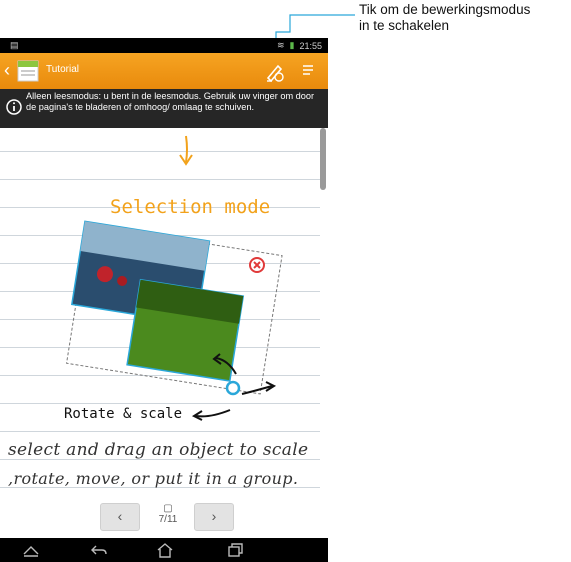 This screenshot has width=571, height=562. I want to click on system-navigation-bar, so click(164, 550).